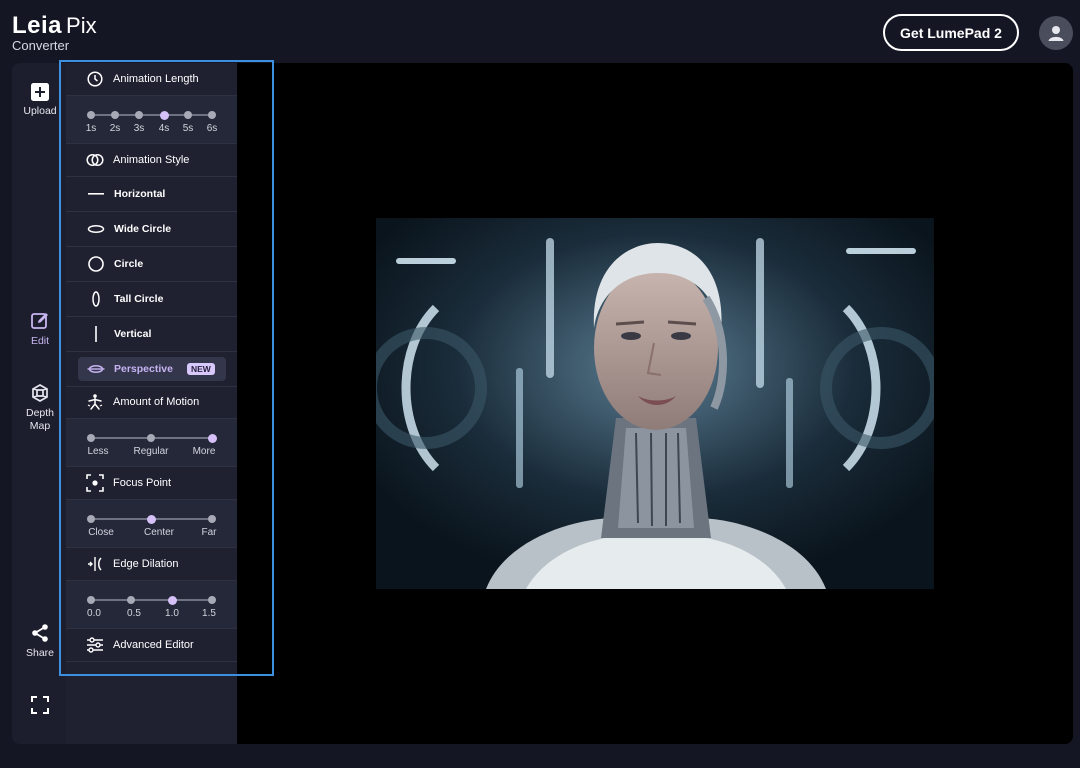  I want to click on style-horizontal: Horizontal, so click(151, 194).